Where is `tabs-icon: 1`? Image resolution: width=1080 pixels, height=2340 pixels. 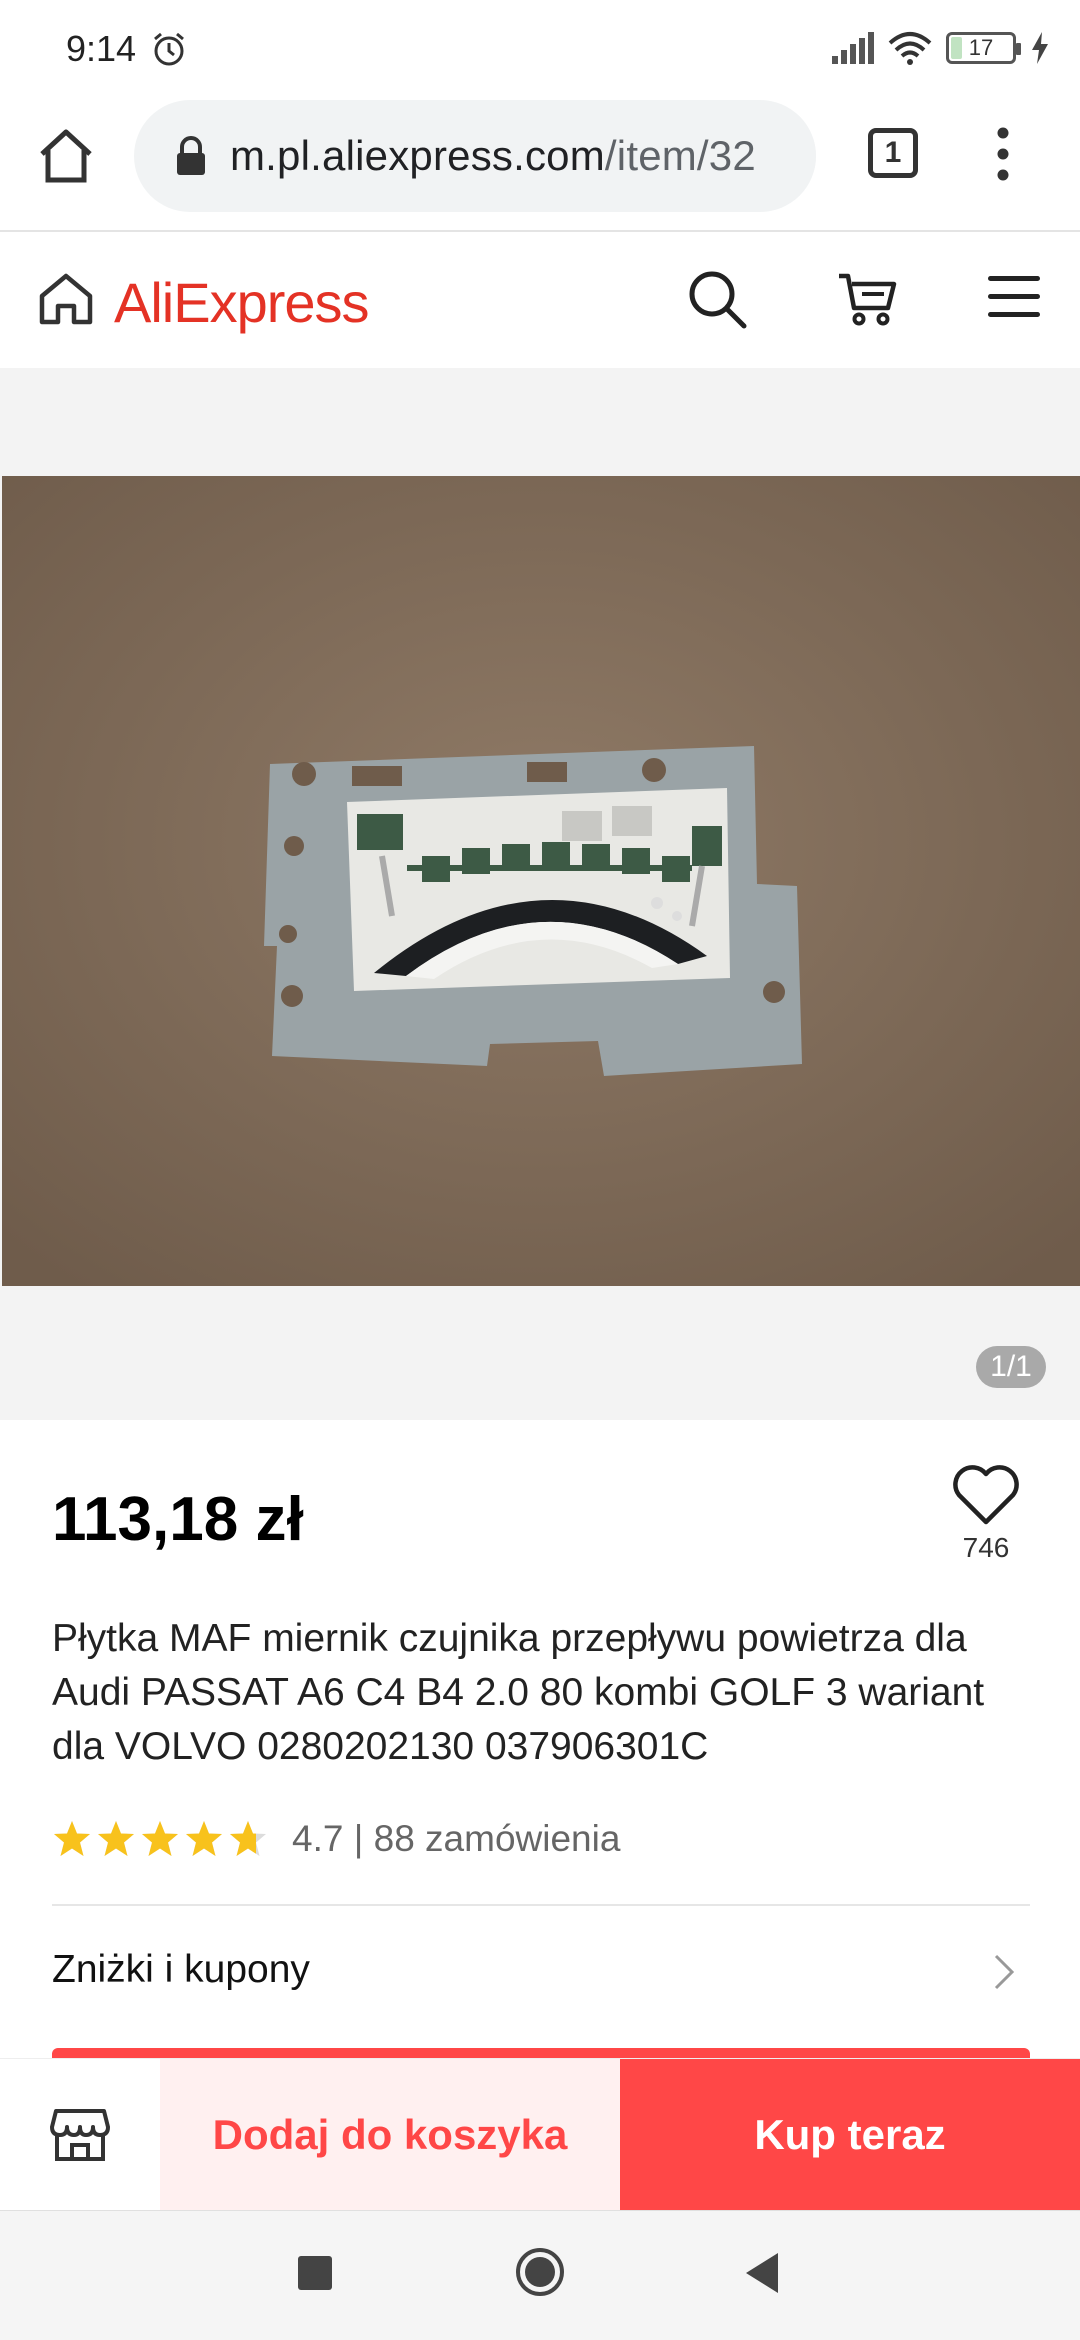
tabs-icon: 1 is located at coordinates (893, 153).